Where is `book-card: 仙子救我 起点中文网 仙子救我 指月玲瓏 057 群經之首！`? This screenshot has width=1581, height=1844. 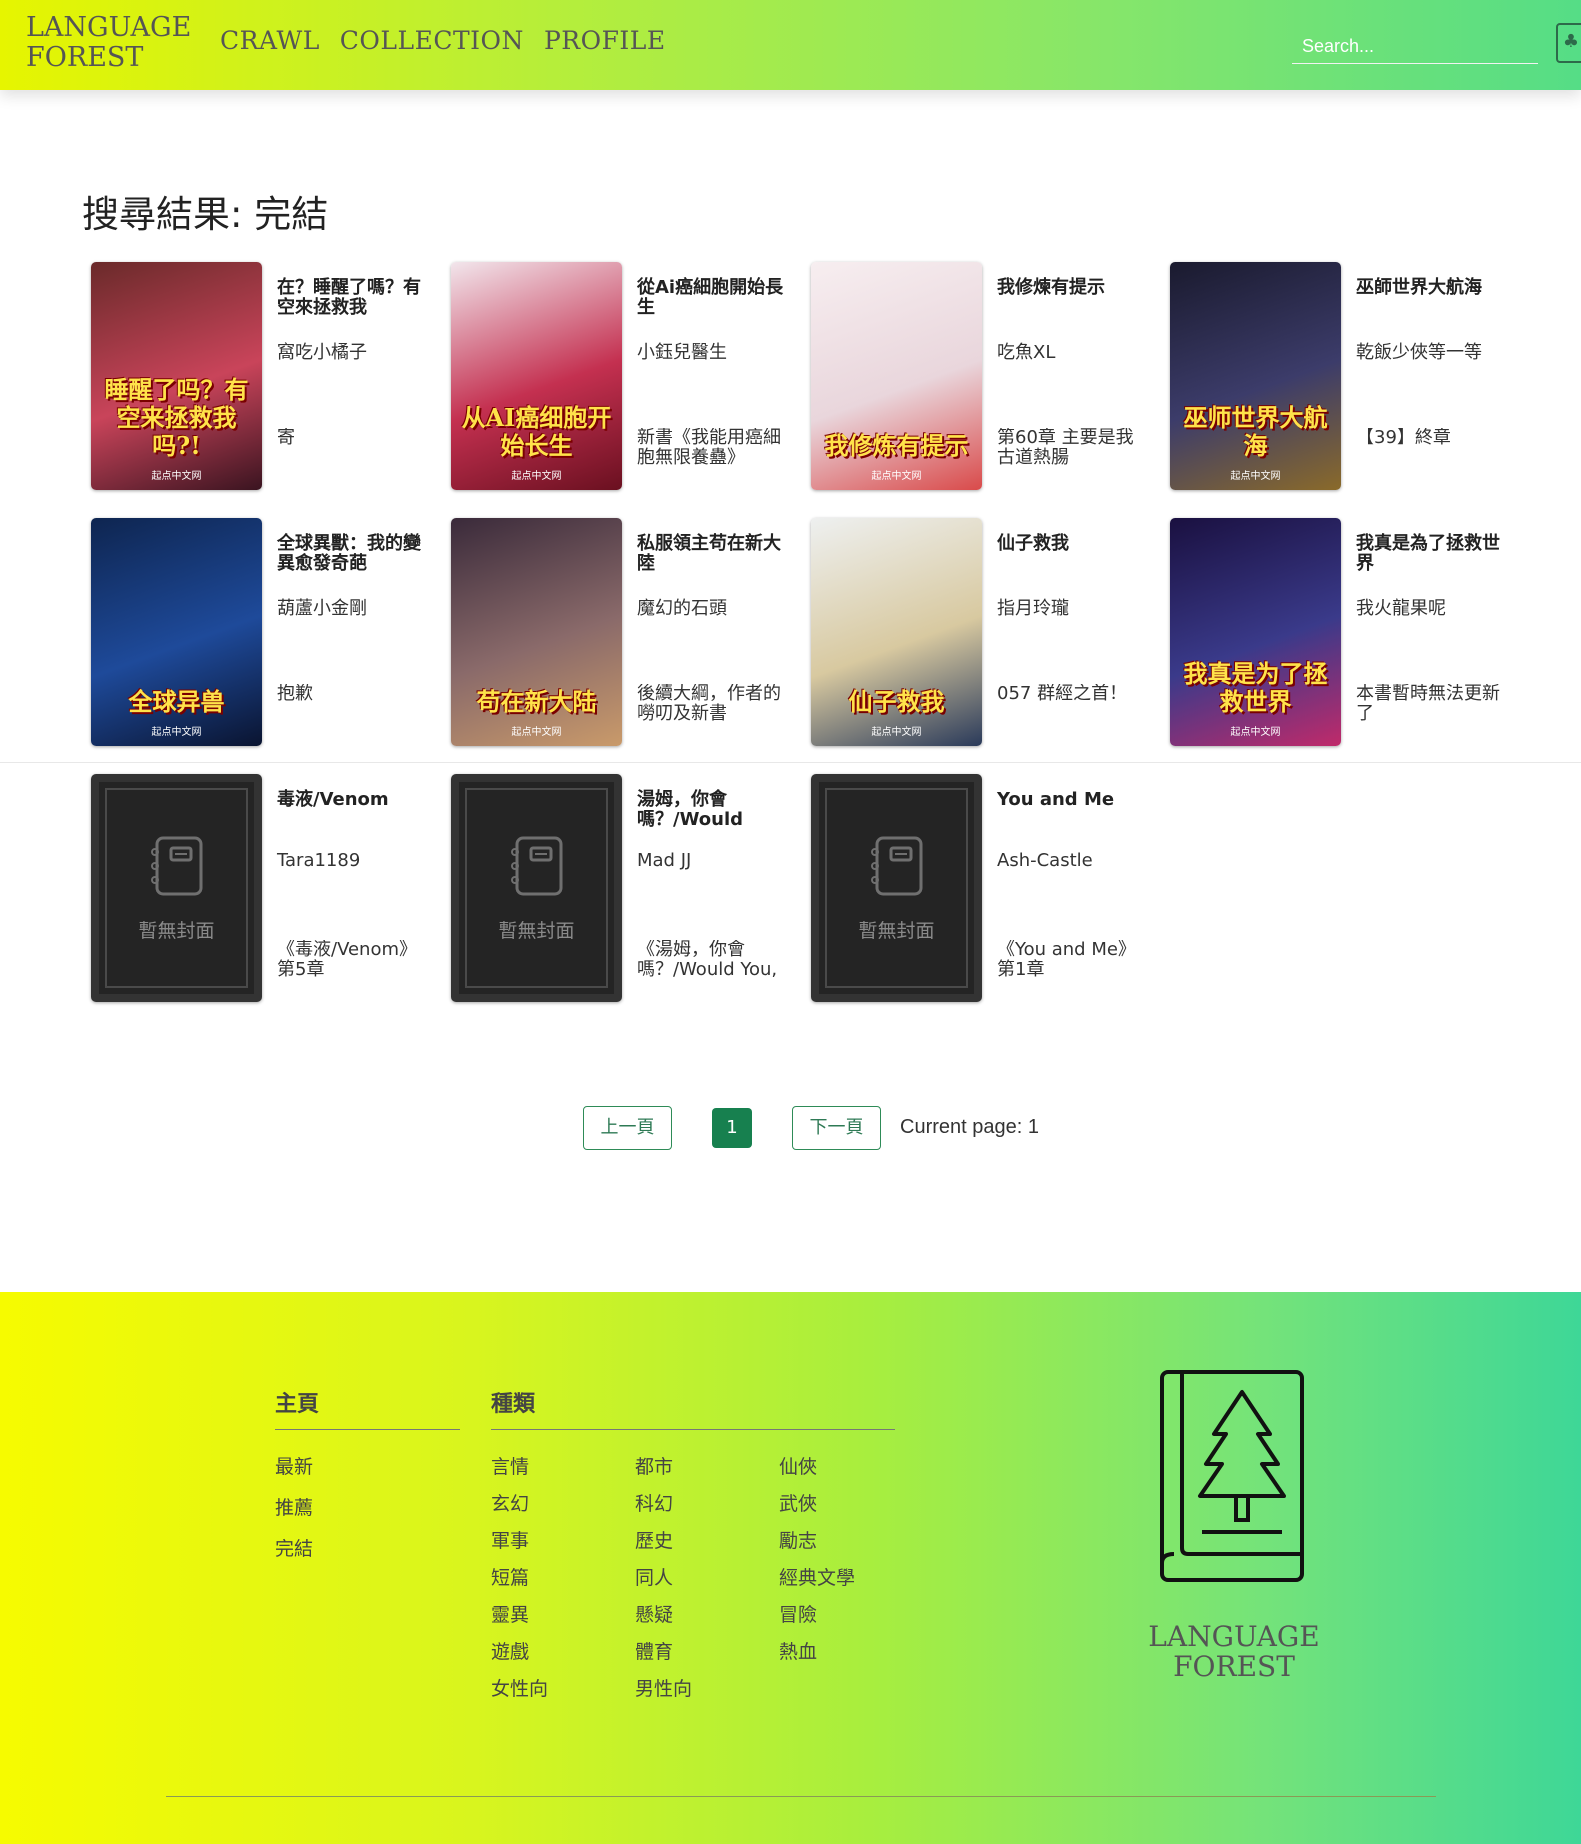 book-card: 仙子救我 起点中文网 仙子救我 指月玲瓏 057 群經之首！ is located at coordinates (981, 633).